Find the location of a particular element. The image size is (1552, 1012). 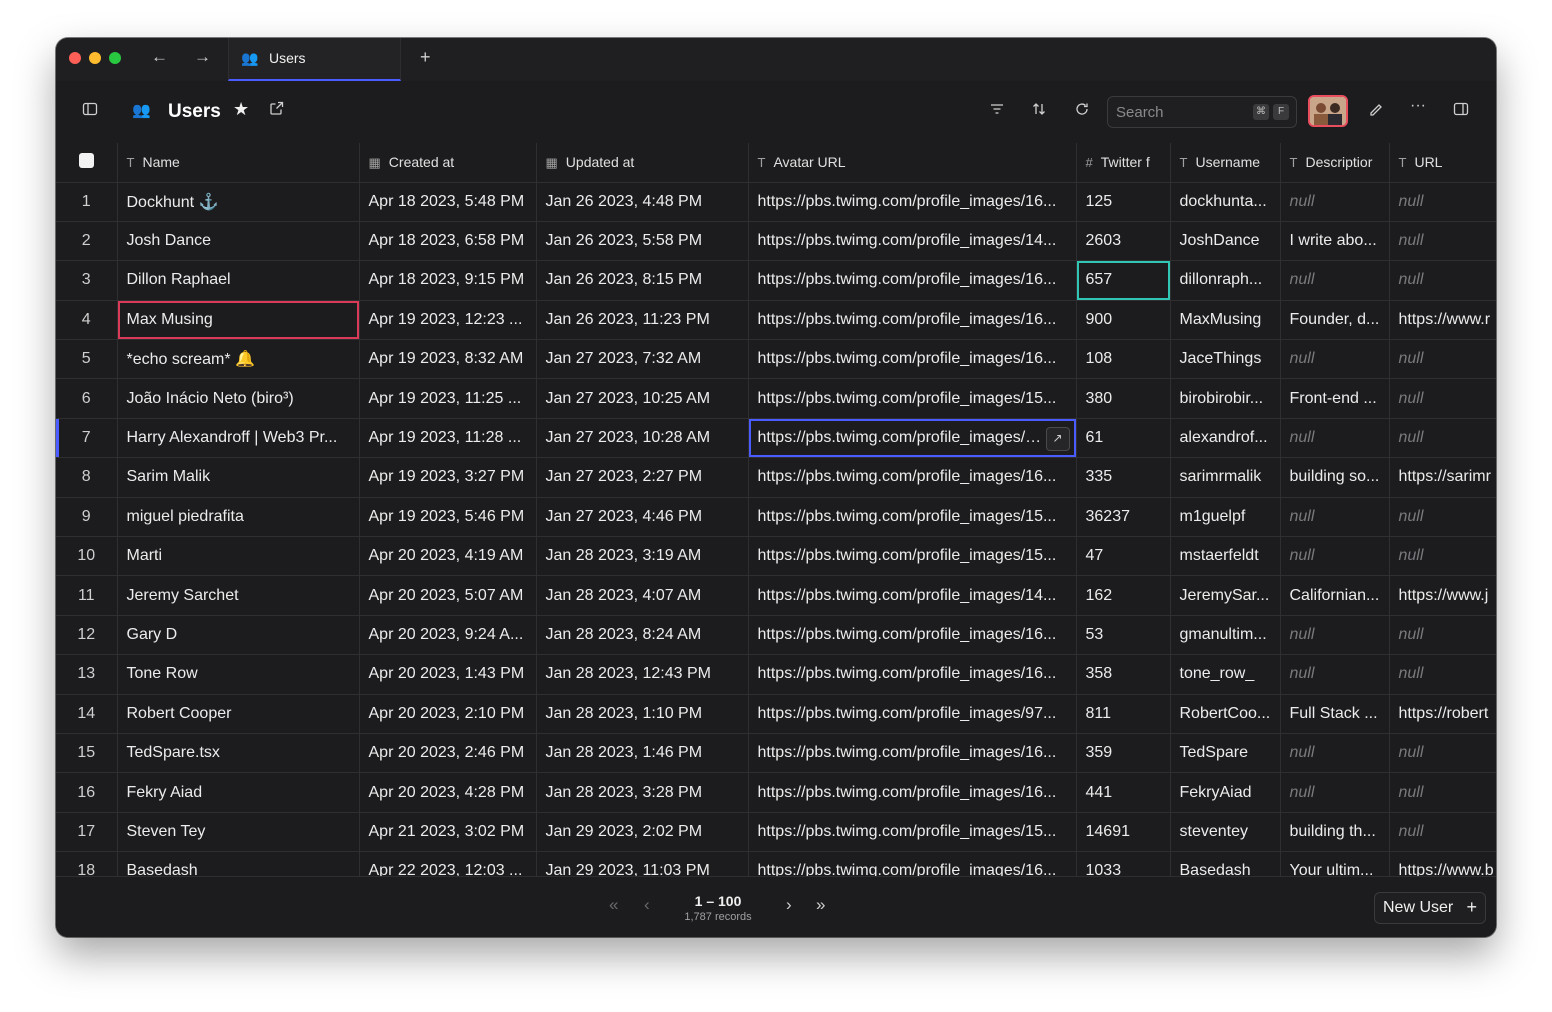

column-header-twitter-followers: # Twitter f is located at coordinates (1123, 163).